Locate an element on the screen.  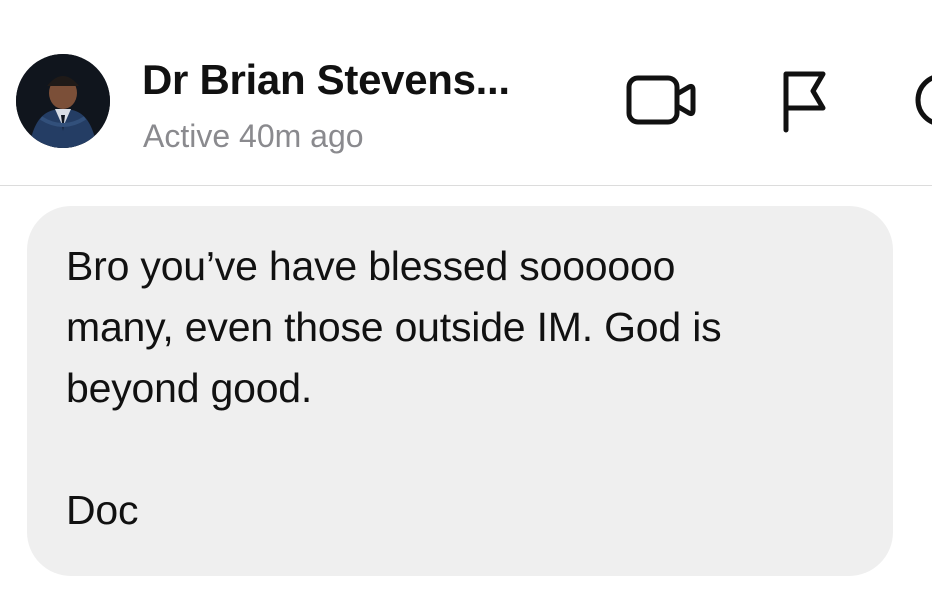
conversation-info-button is located at coordinates (916, 100).